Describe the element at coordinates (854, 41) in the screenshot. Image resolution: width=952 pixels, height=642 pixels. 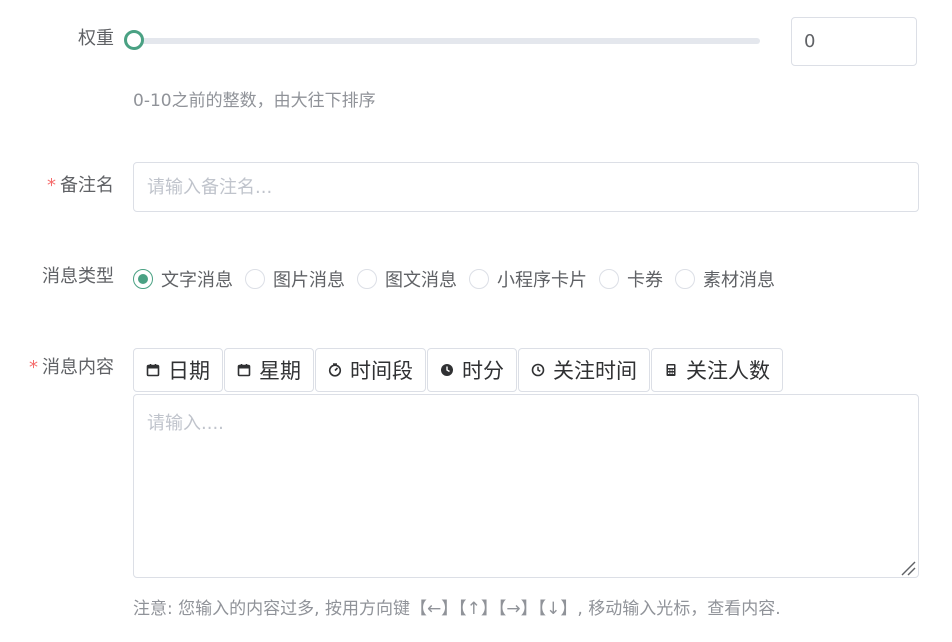
I see `weight-input` at that location.